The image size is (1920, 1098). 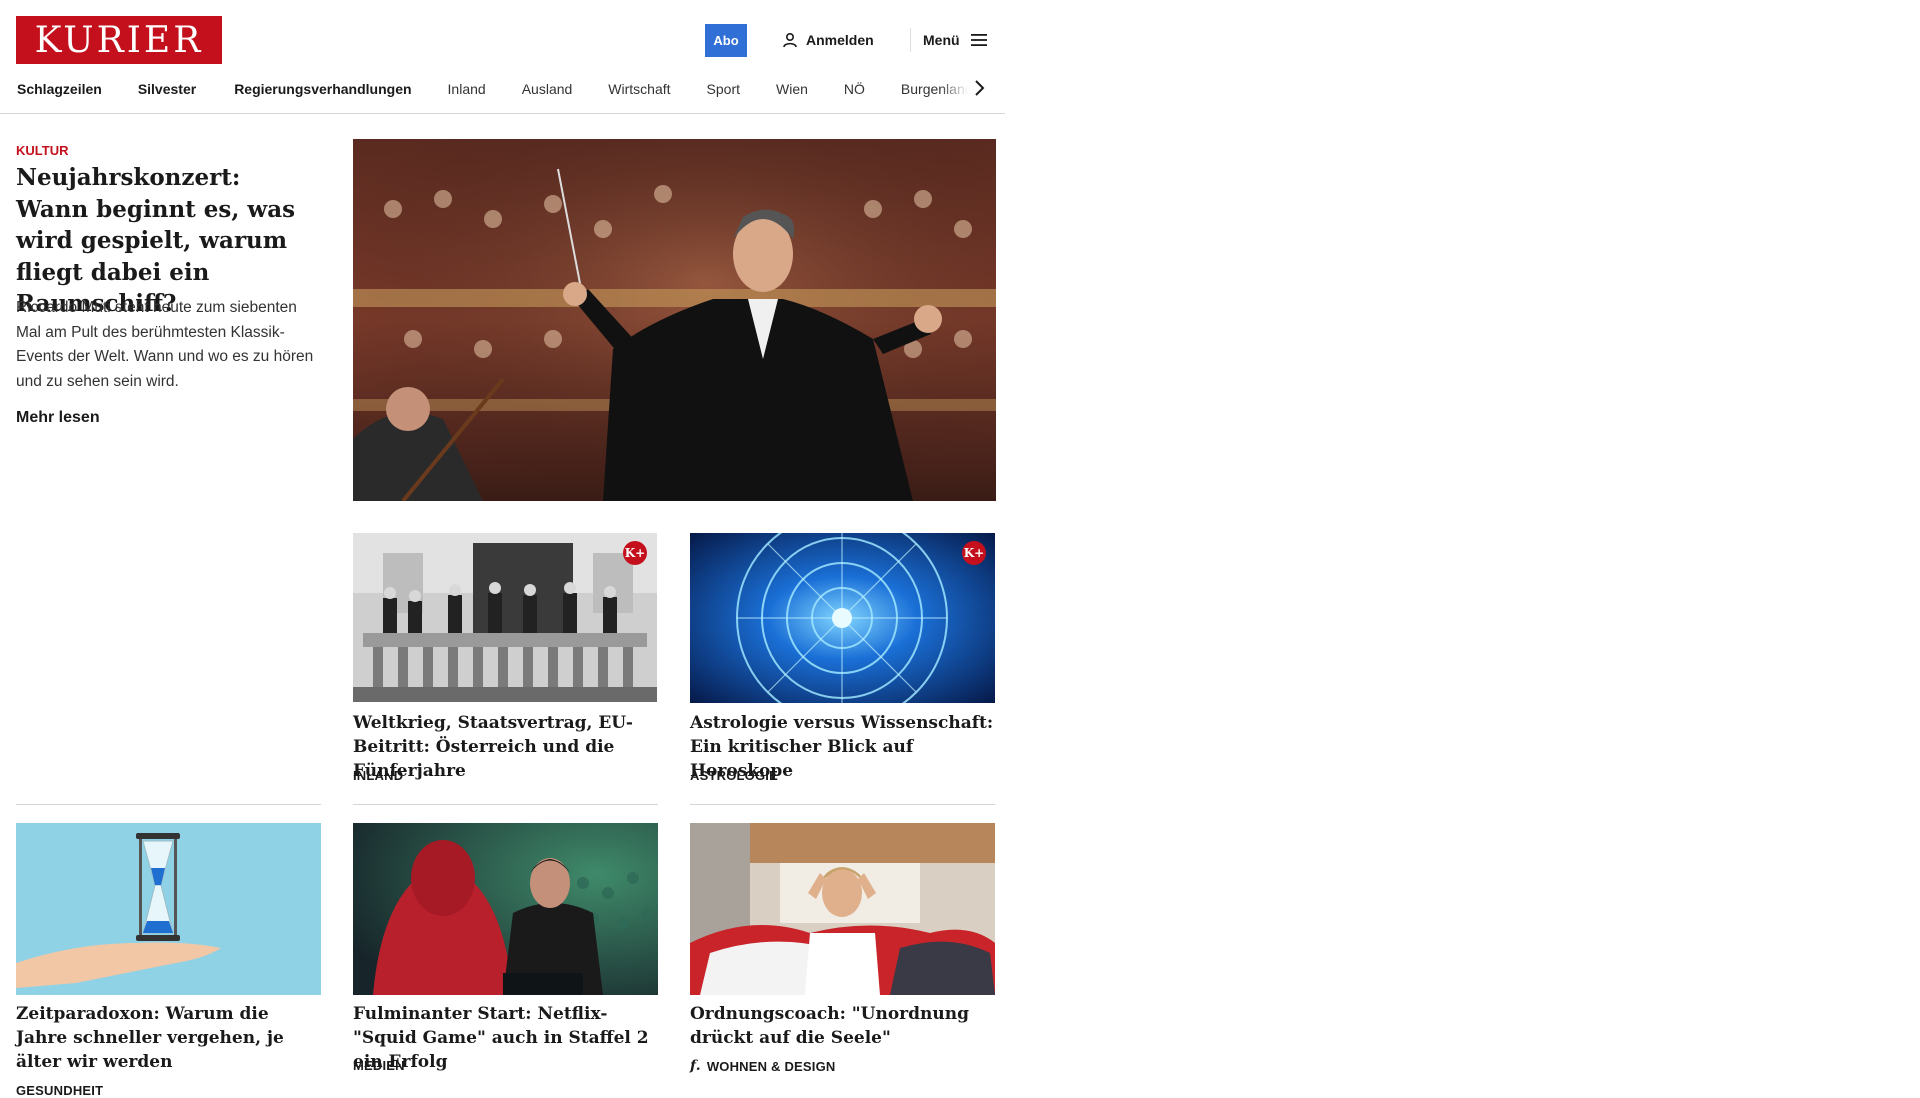 I want to click on card-category: INLAND, so click(x=378, y=775).